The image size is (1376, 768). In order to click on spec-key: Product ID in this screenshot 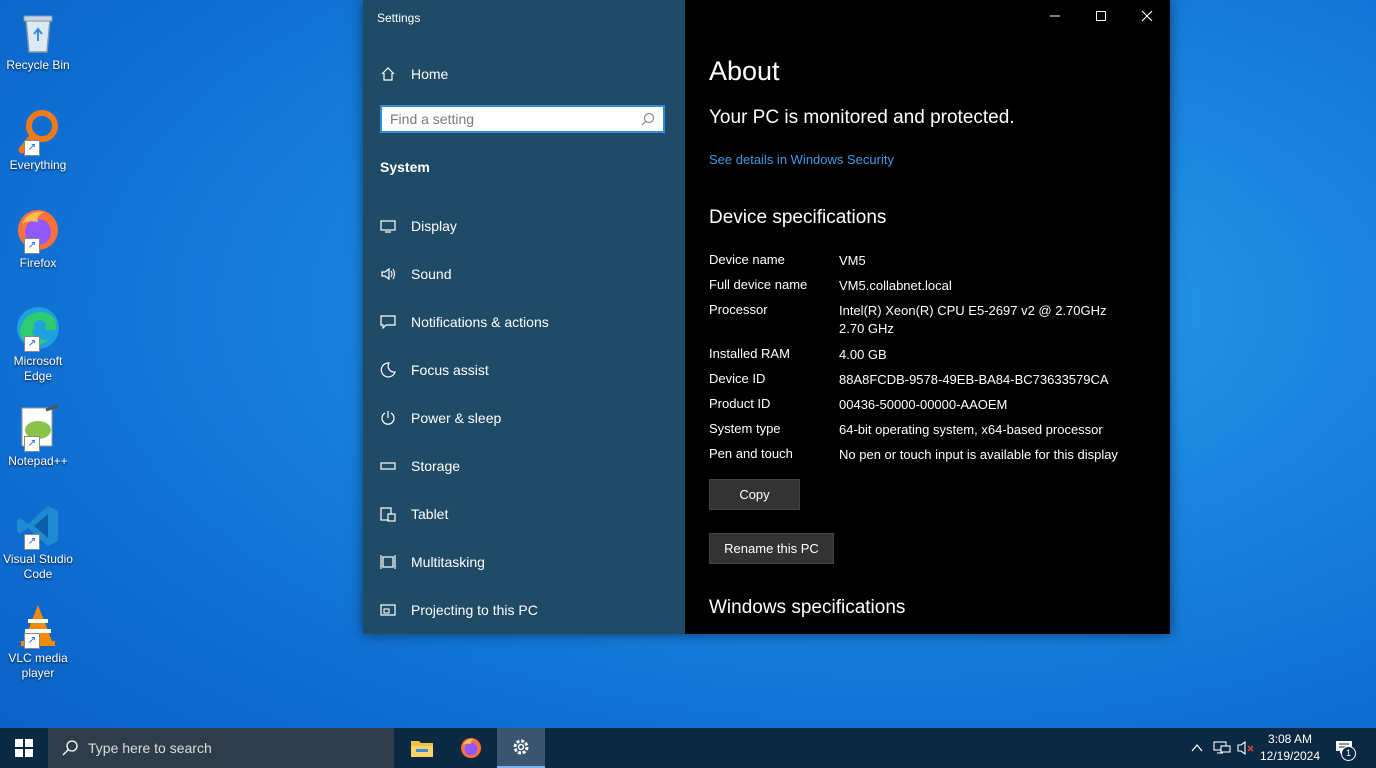, I will do `click(740, 403)`.